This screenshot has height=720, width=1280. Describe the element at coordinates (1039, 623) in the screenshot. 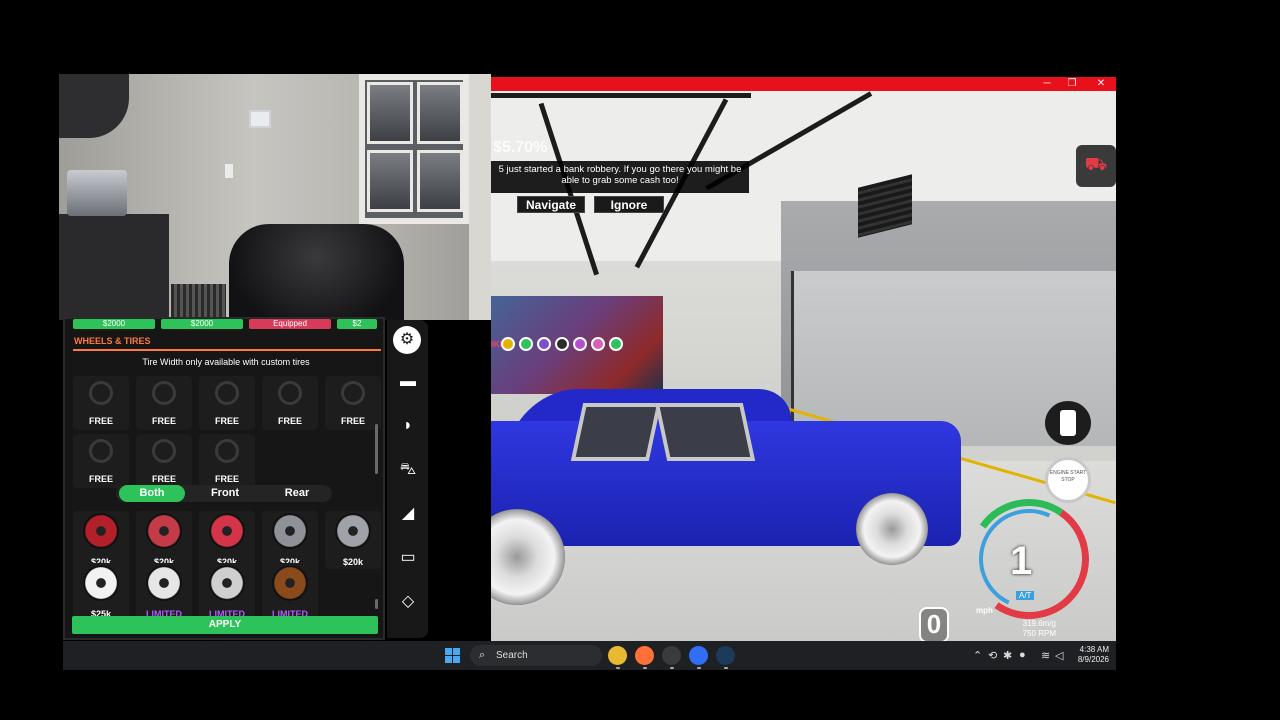

I see `accel-readout: 319.6m/g` at that location.